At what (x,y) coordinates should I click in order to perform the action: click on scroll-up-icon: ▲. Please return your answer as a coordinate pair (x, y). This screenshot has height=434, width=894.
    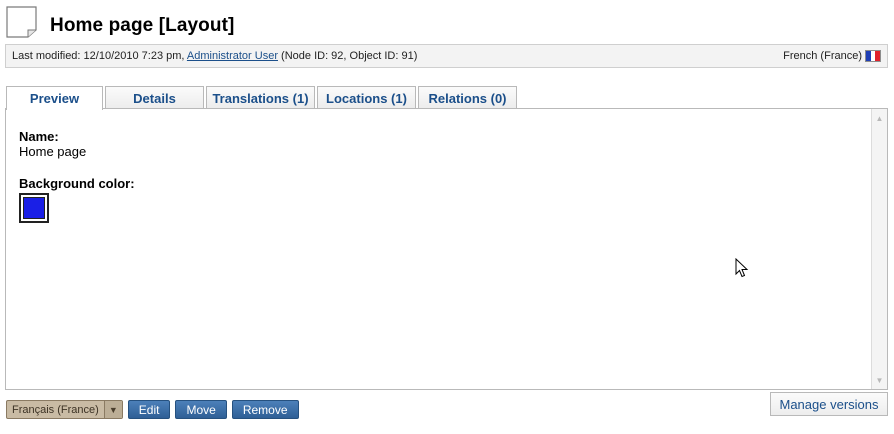
    Looking at the image, I should click on (879, 118).